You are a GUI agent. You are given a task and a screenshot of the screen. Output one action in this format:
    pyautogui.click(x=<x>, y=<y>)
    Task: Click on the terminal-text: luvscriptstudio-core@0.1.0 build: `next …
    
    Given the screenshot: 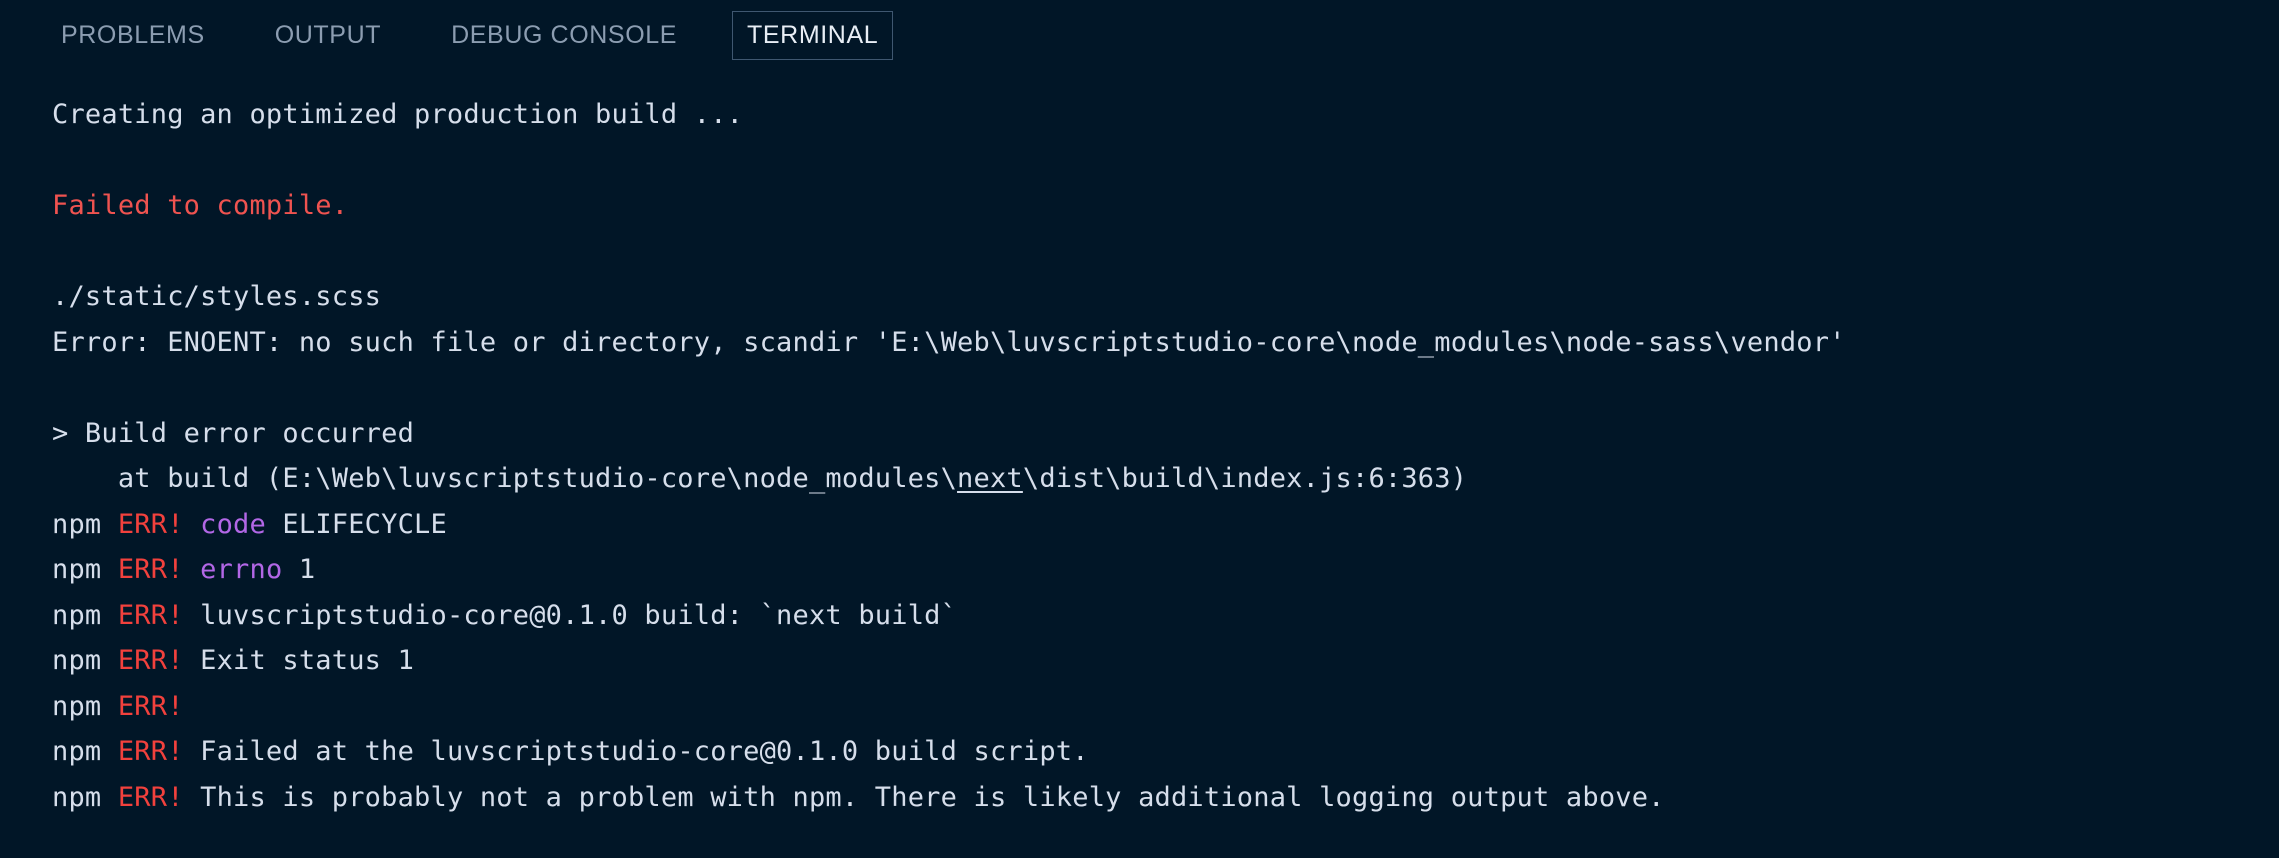 What is the action you would take?
    pyautogui.click(x=570, y=615)
    